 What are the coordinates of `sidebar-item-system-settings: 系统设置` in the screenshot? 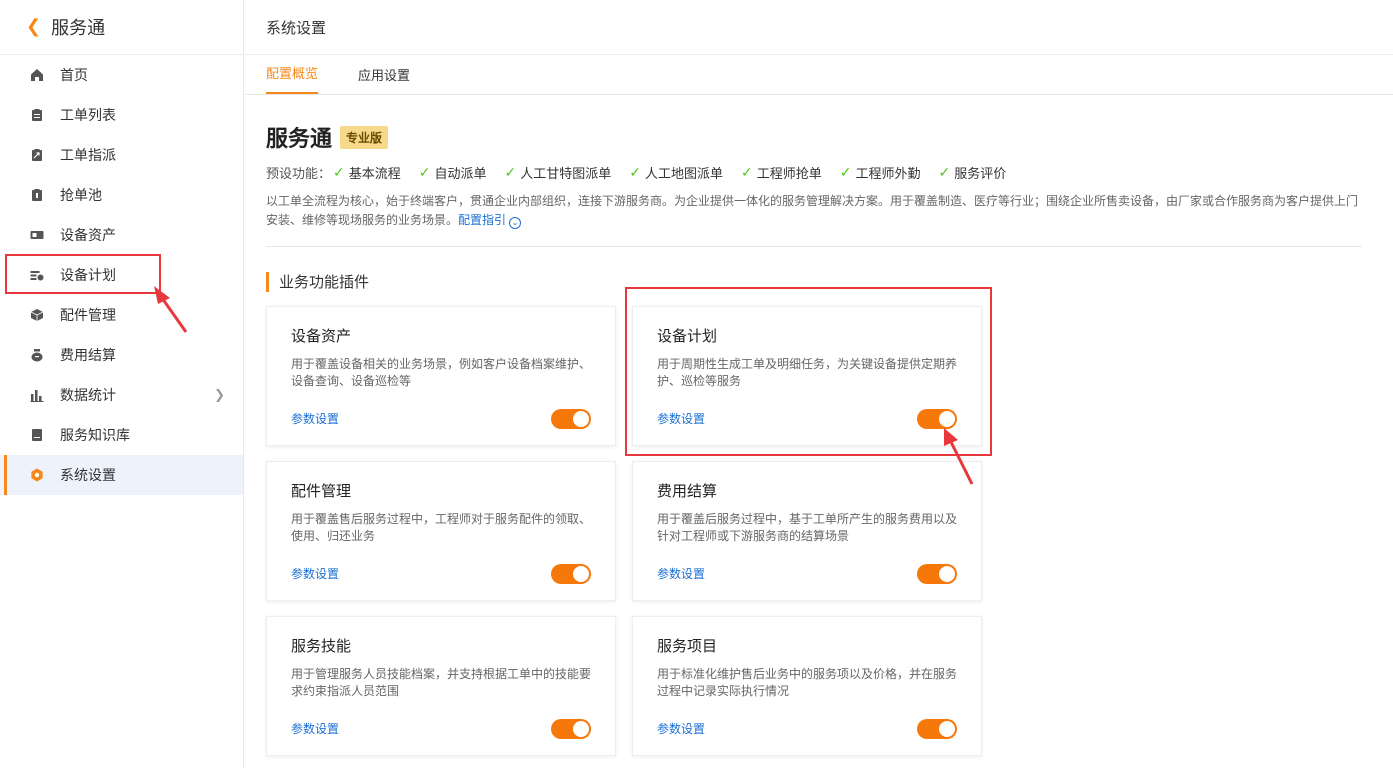 It's located at (121, 475).